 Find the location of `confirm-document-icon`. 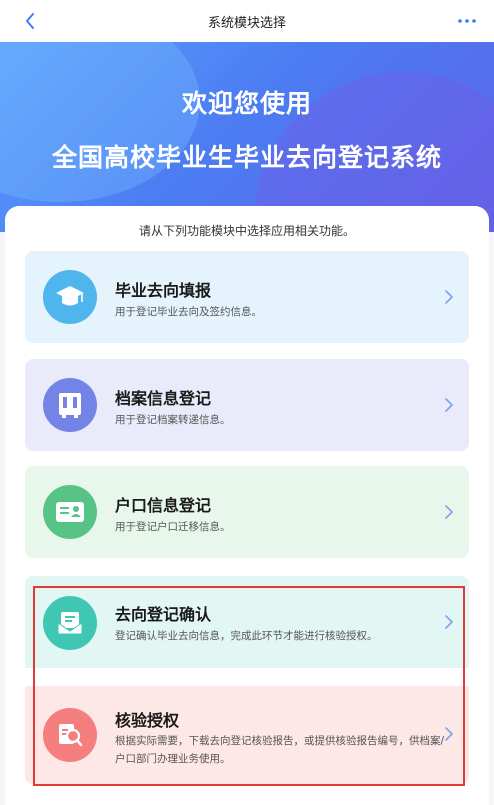

confirm-document-icon is located at coordinates (70, 623).